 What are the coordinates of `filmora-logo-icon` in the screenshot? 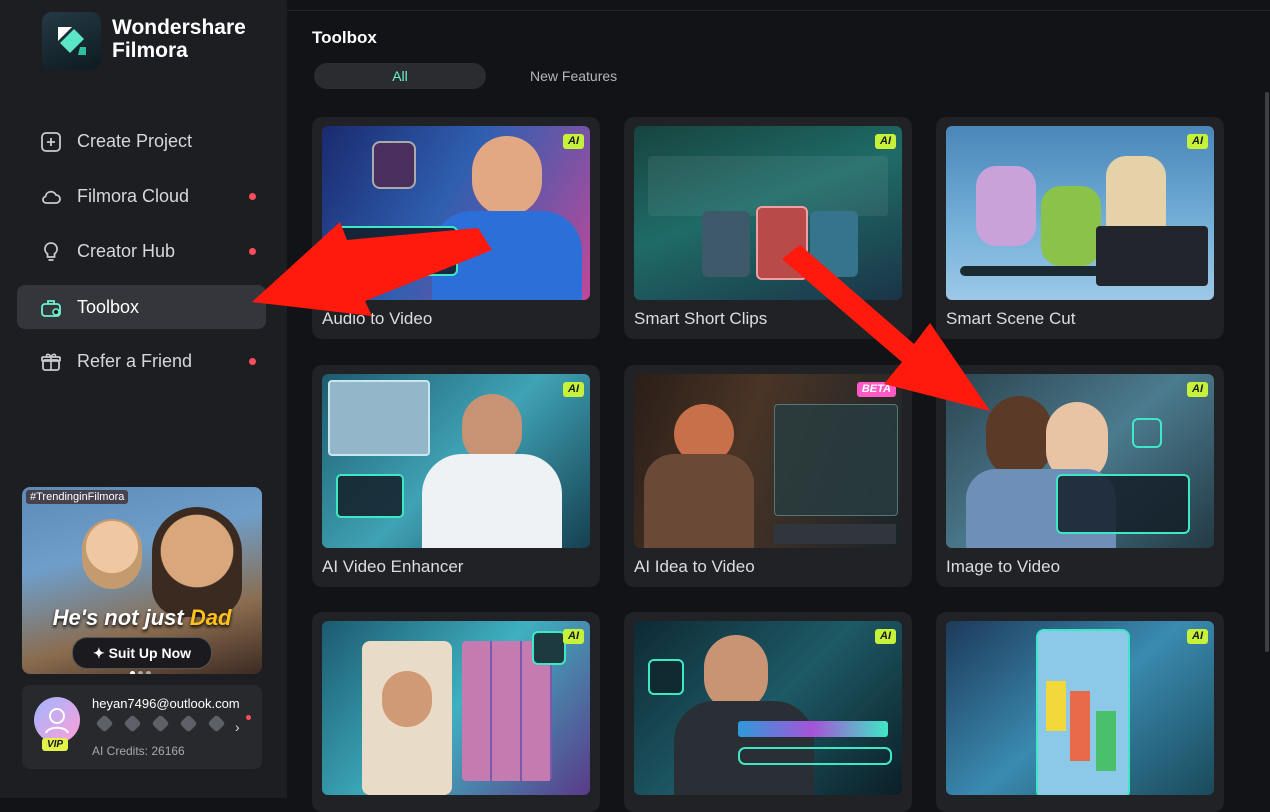 It's located at (72, 41).